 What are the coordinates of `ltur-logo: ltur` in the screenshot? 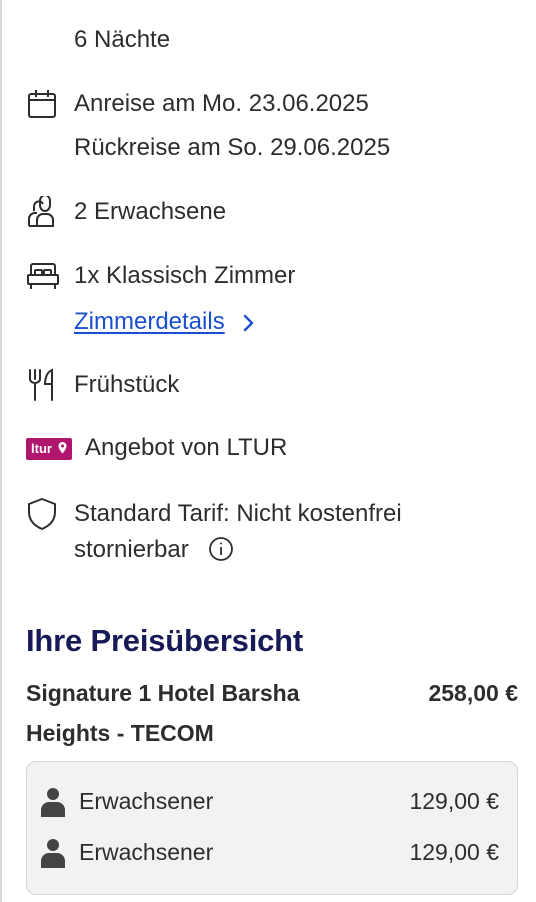 It's located at (49, 449).